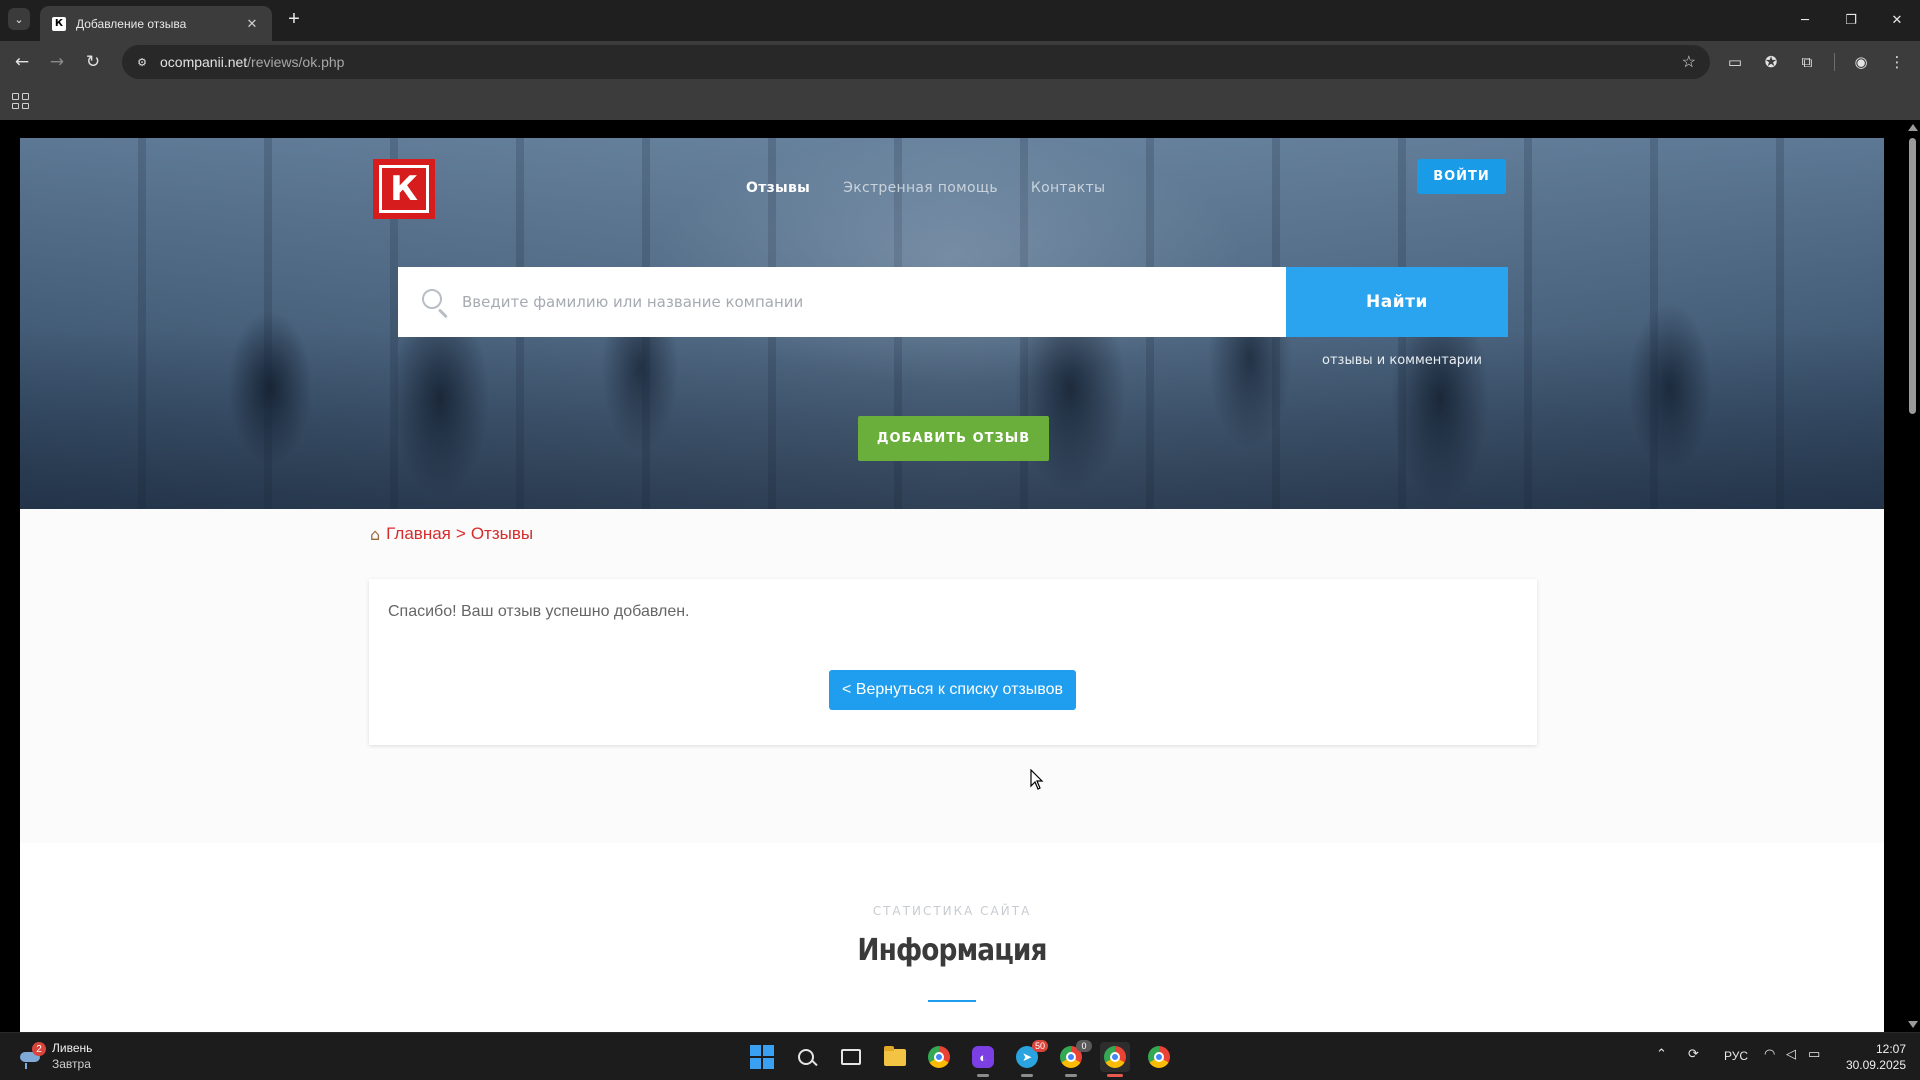 This screenshot has width=1920, height=1080. I want to click on bookmarks-bar, so click(960, 101).